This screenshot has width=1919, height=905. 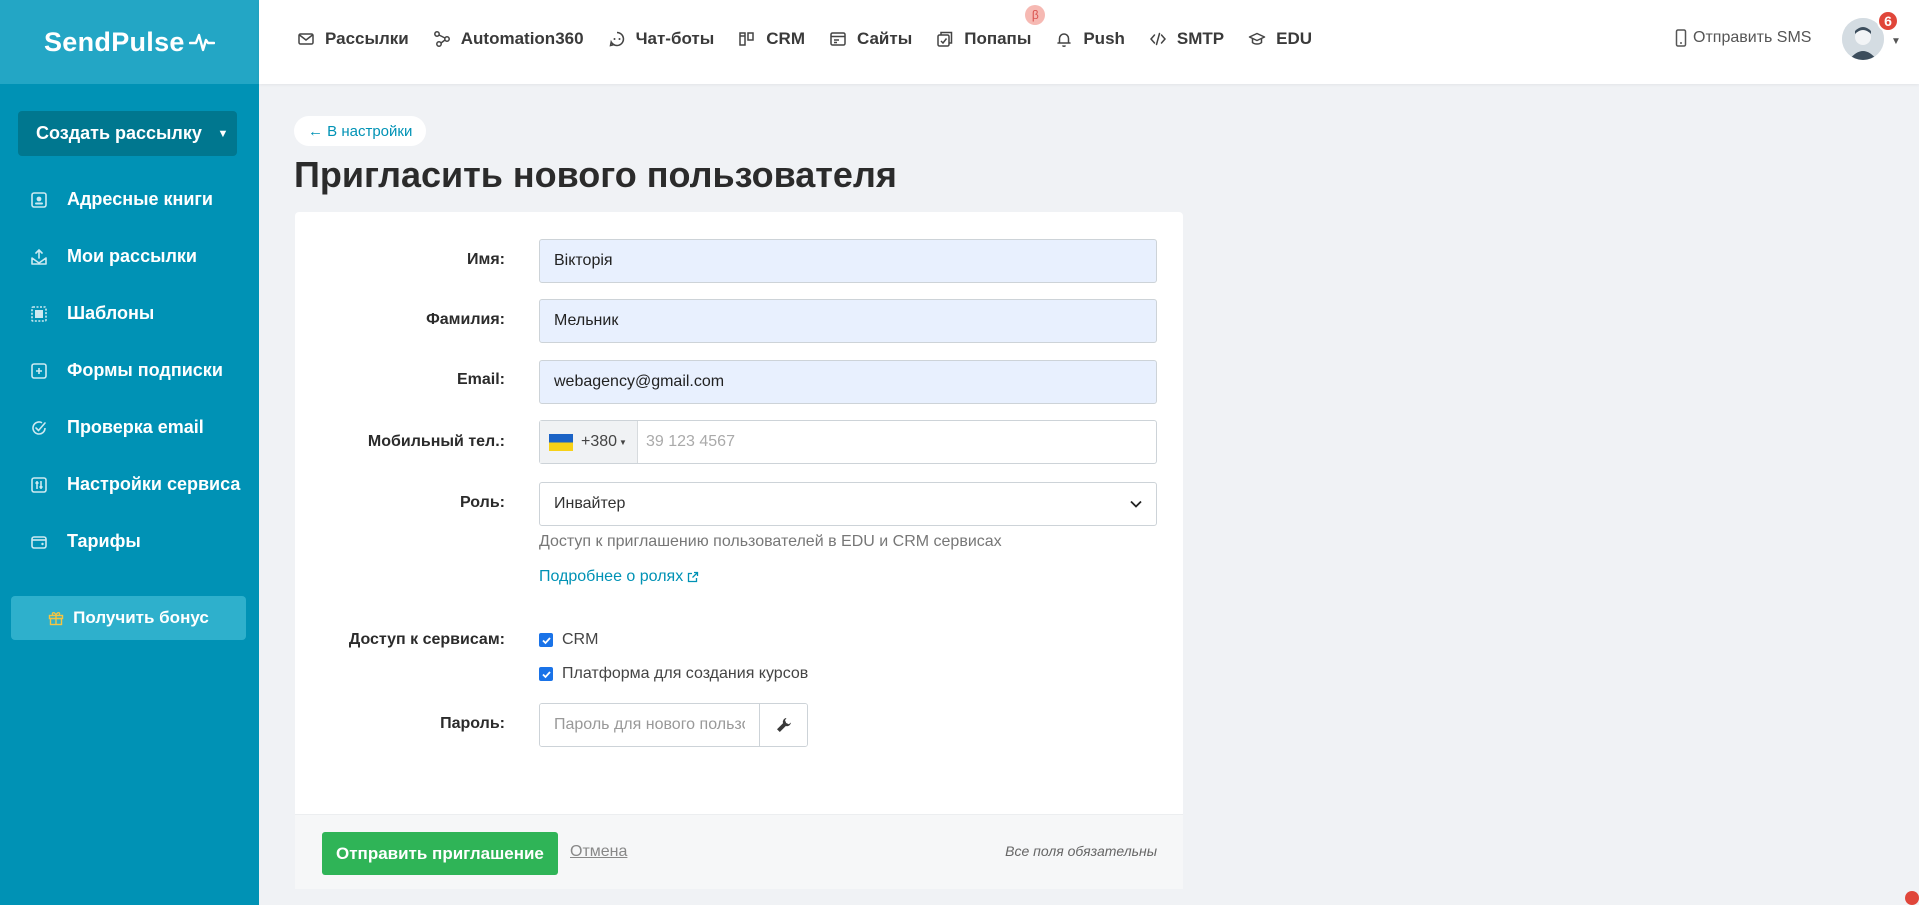 I want to click on crm-icon, so click(x=747, y=39).